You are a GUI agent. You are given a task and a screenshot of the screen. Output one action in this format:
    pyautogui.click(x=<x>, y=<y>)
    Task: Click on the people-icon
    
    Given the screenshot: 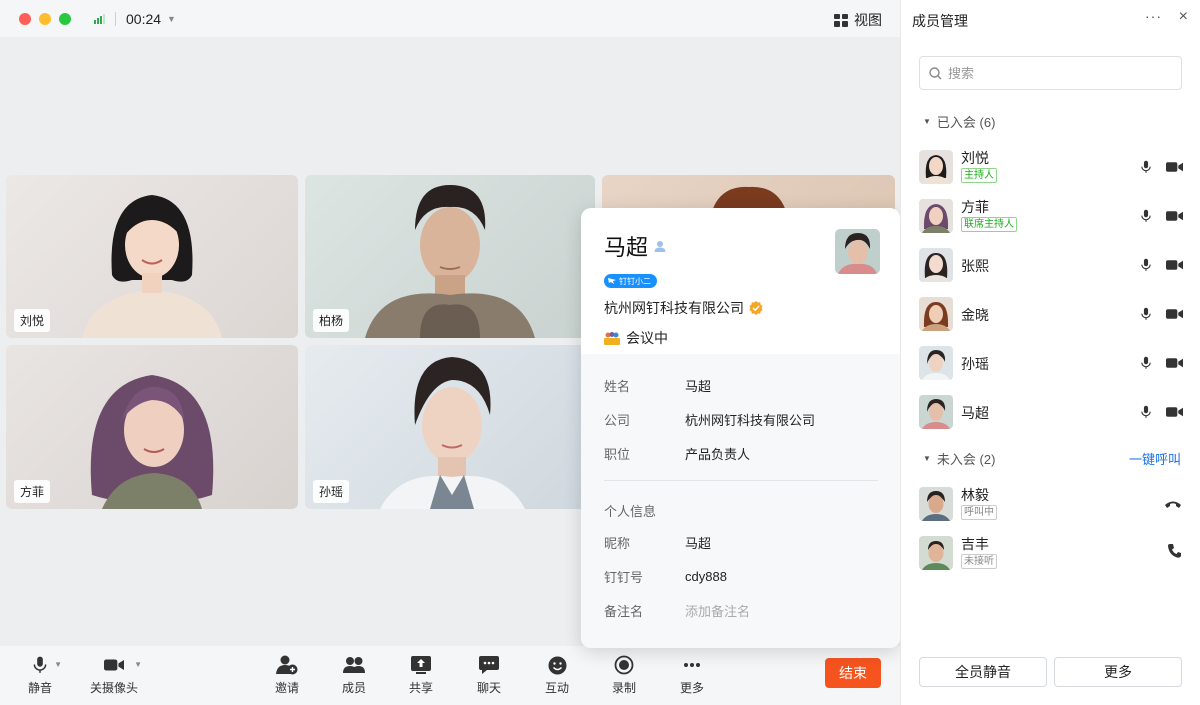 What is the action you would take?
    pyautogui.click(x=354, y=665)
    